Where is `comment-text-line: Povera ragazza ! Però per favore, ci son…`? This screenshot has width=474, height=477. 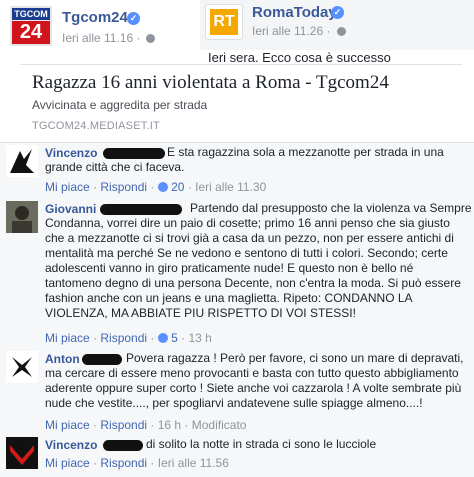
comment-text-line: Povera ragazza ! Però per favore, ci son… is located at coordinates (295, 358).